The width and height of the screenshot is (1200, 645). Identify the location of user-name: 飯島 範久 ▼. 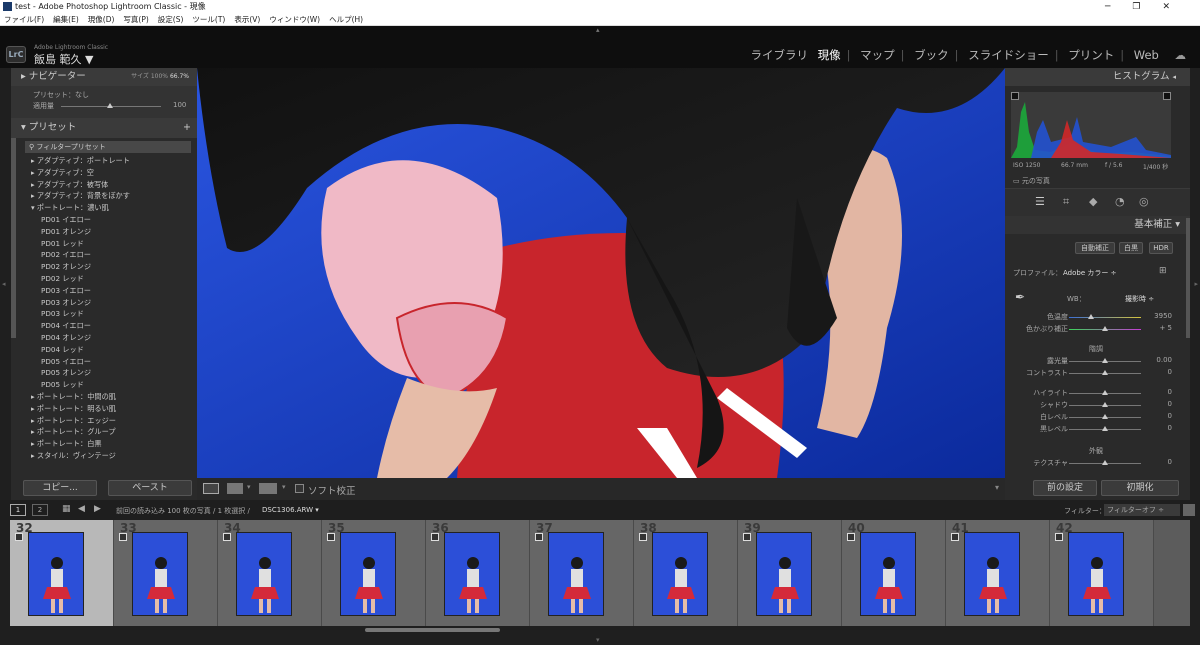
(63, 59).